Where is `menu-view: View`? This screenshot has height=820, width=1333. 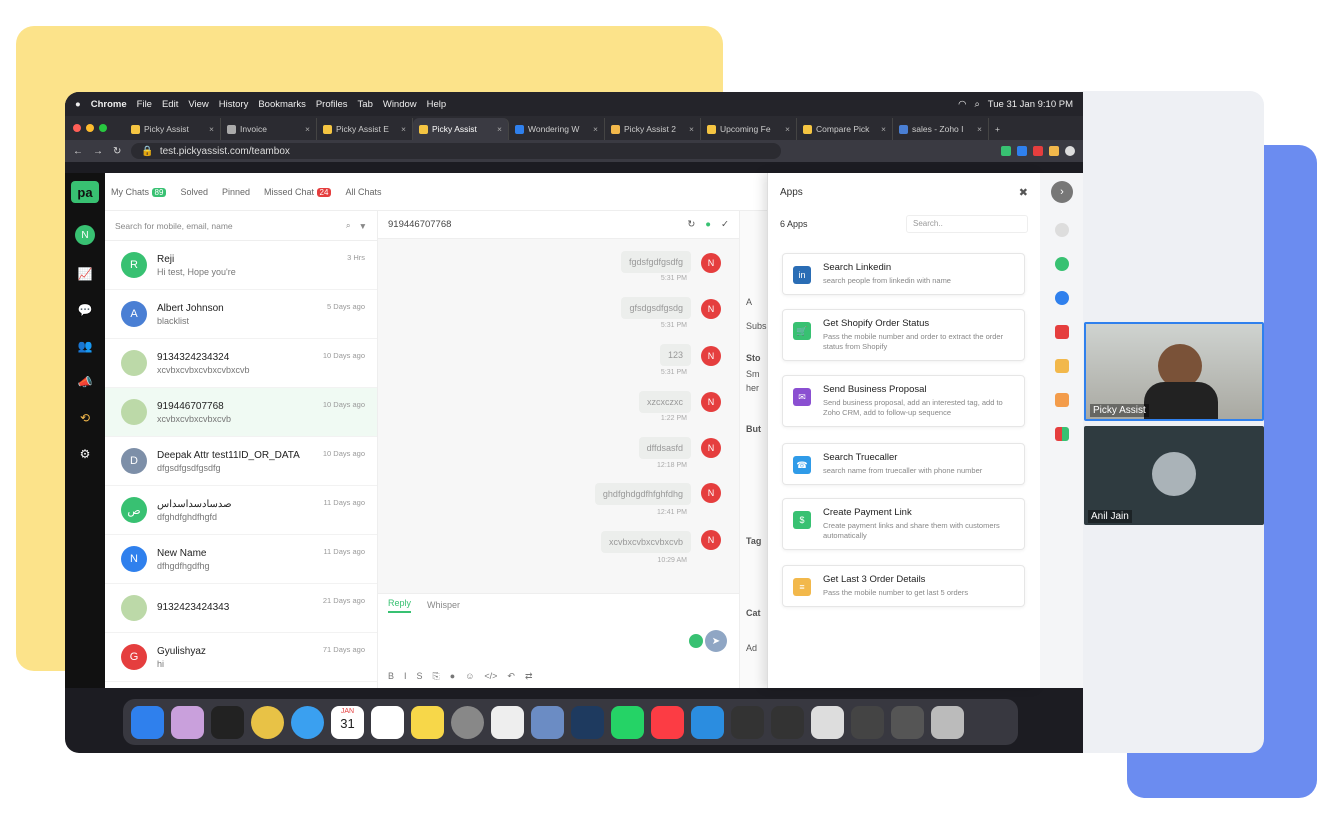 menu-view: View is located at coordinates (198, 104).